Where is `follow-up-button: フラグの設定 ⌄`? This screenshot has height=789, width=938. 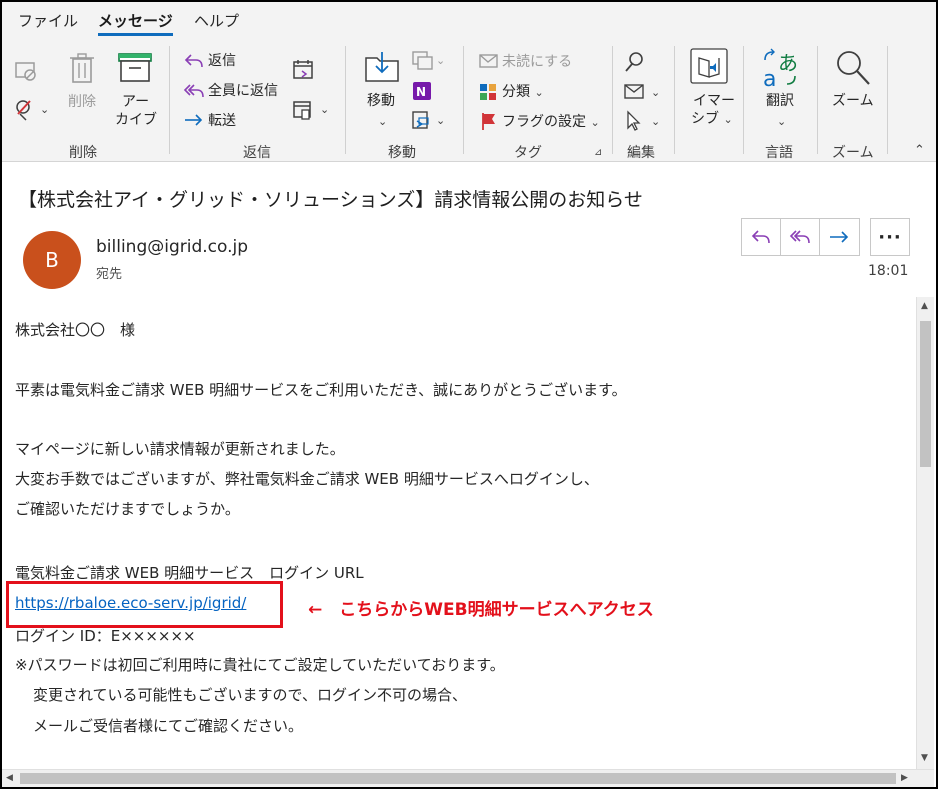 follow-up-button: フラグの設定 ⌄ is located at coordinates (551, 122).